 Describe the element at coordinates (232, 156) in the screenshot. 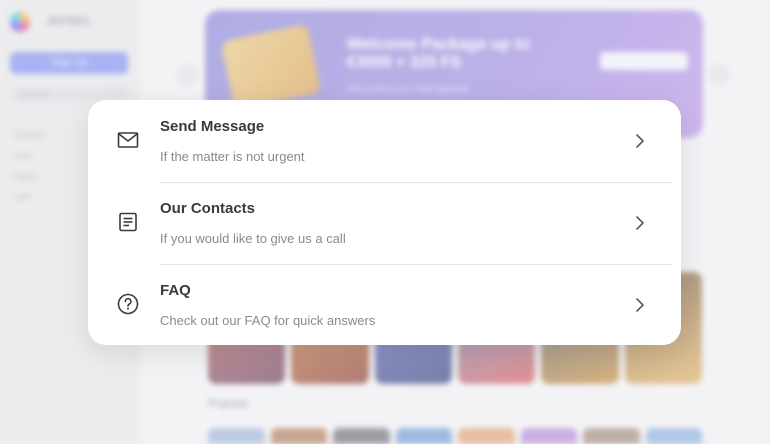

I see `send-message-subtitle: If the matter is not urgent` at that location.